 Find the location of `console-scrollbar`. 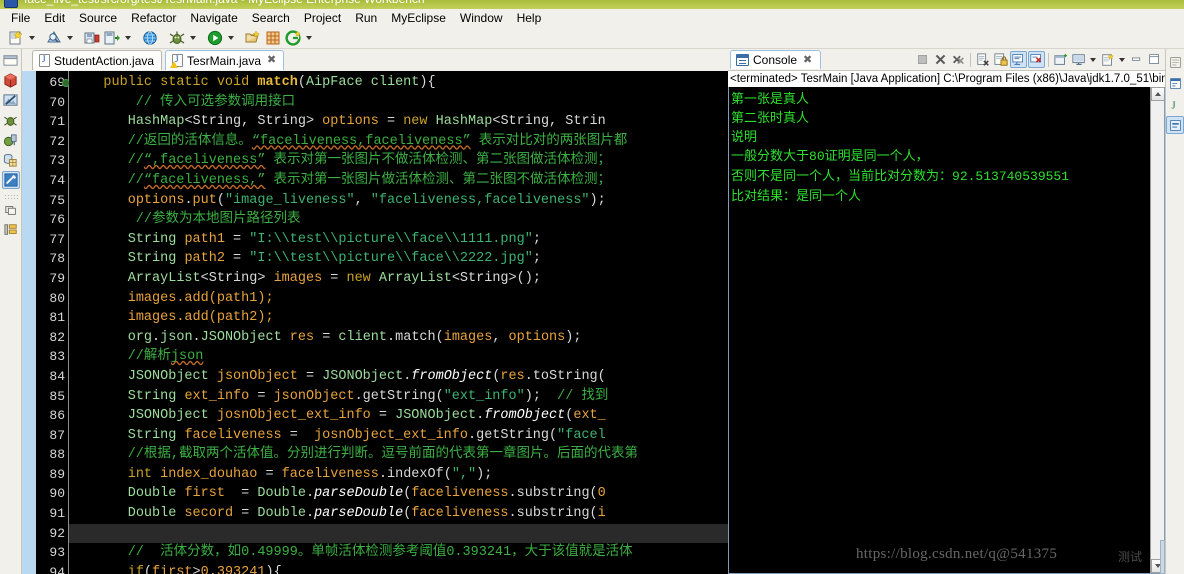

console-scrollbar is located at coordinates (1157, 330).